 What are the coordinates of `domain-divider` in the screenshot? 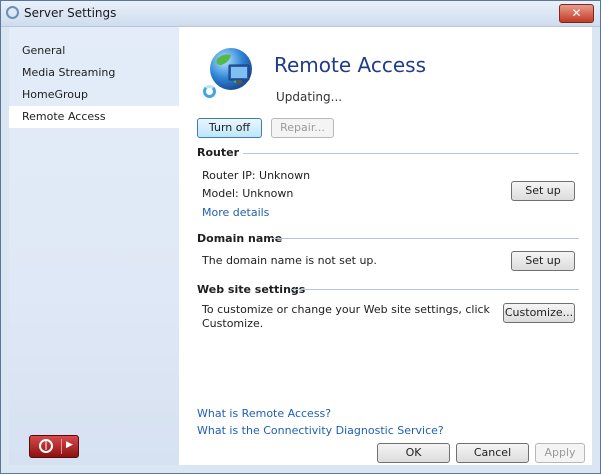 It's located at (425, 238).